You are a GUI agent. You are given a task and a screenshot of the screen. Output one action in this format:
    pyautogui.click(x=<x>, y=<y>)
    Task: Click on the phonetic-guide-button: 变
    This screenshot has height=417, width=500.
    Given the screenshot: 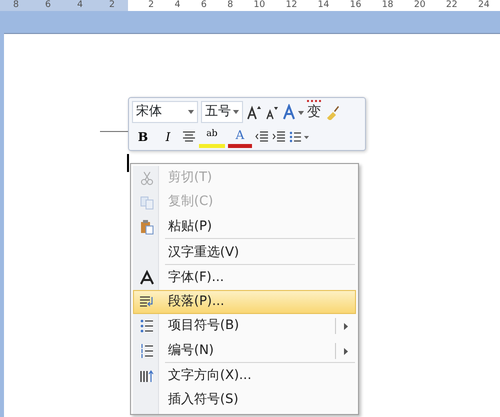 What is the action you would take?
    pyautogui.click(x=314, y=111)
    